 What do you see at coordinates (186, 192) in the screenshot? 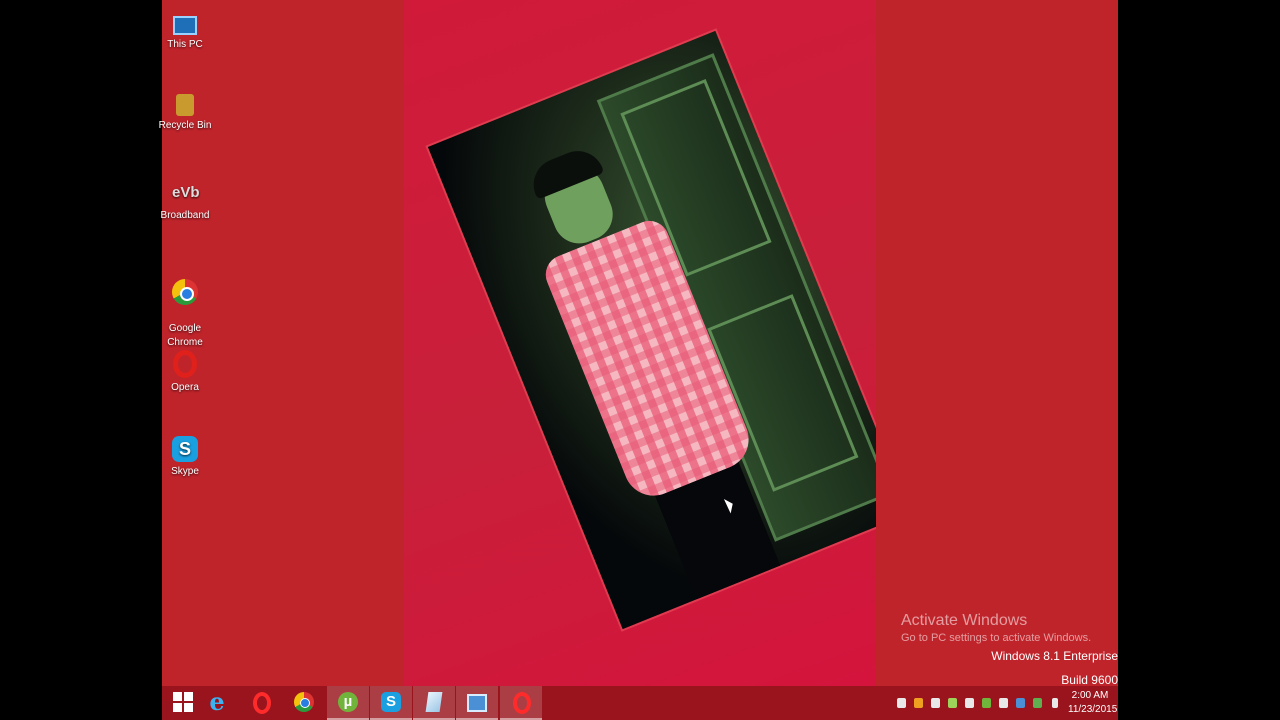
I see `broadband-icon: eVb` at bounding box center [186, 192].